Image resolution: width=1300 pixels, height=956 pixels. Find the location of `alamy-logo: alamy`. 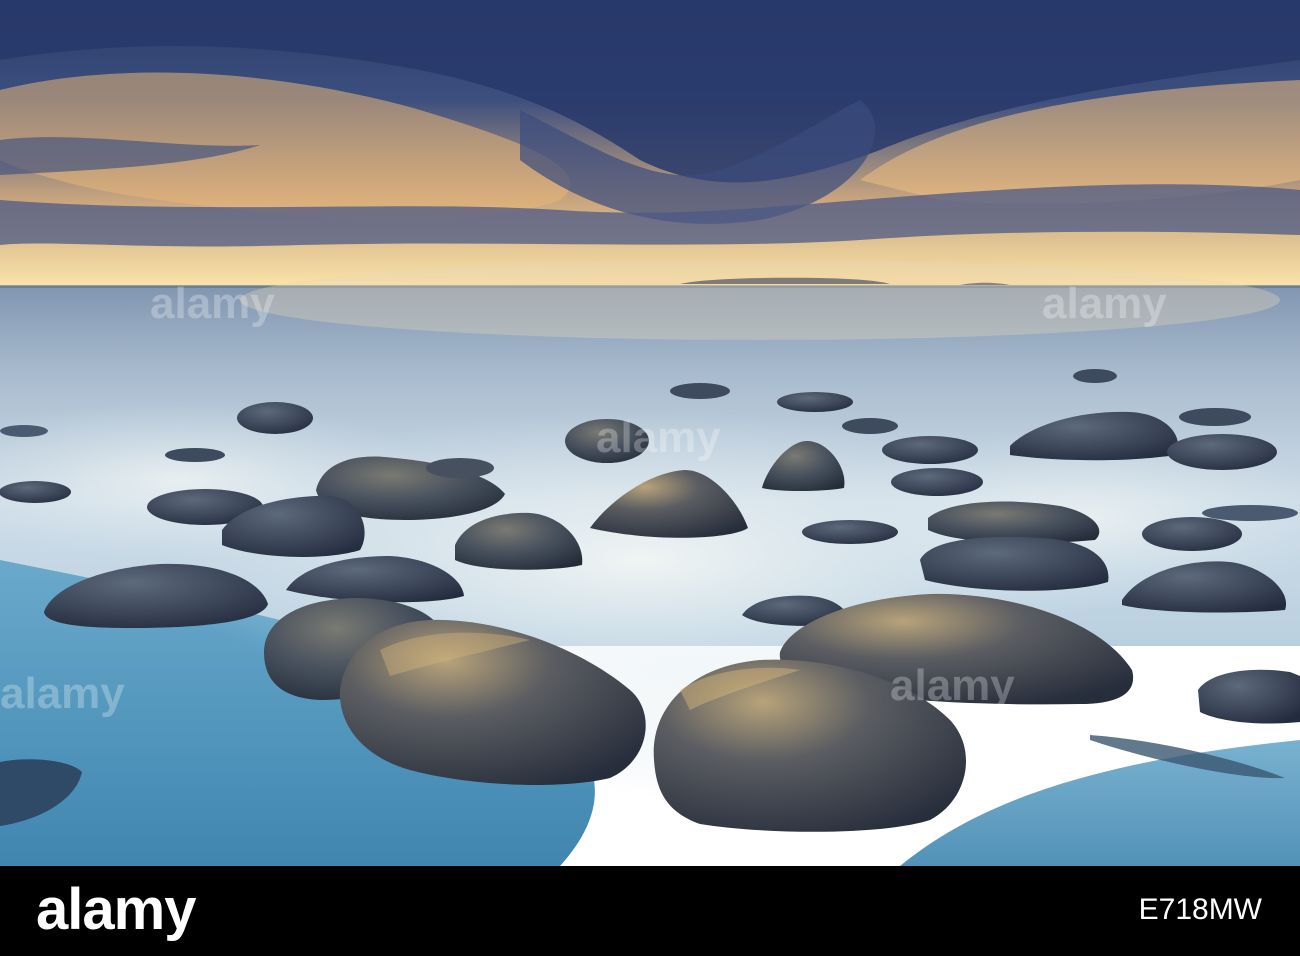

alamy-logo: alamy is located at coordinates (116, 909).